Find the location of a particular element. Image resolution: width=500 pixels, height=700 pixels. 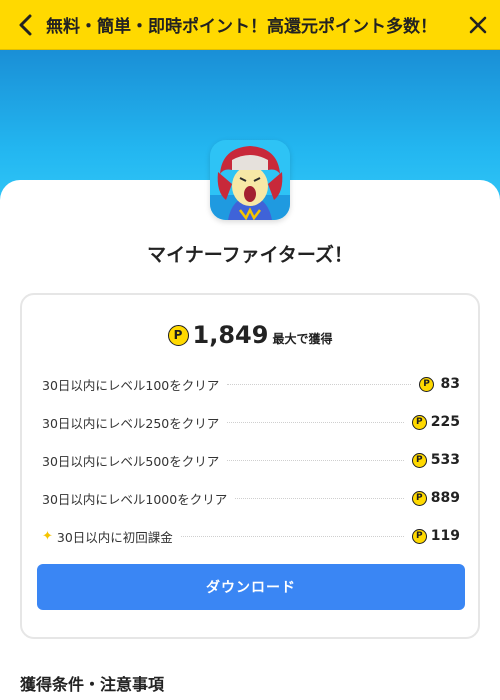

reward-item-points: 889 is located at coordinates (445, 498).